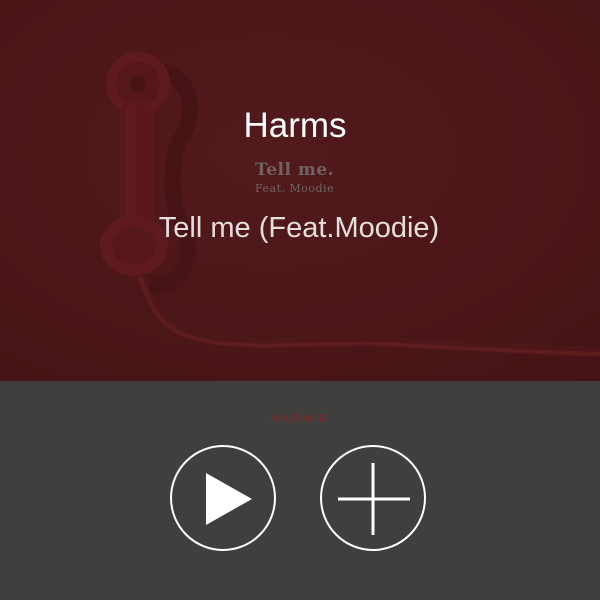 This screenshot has height=600, width=600. What do you see at coordinates (295, 125) in the screenshot?
I see `artist-name: Harms` at bounding box center [295, 125].